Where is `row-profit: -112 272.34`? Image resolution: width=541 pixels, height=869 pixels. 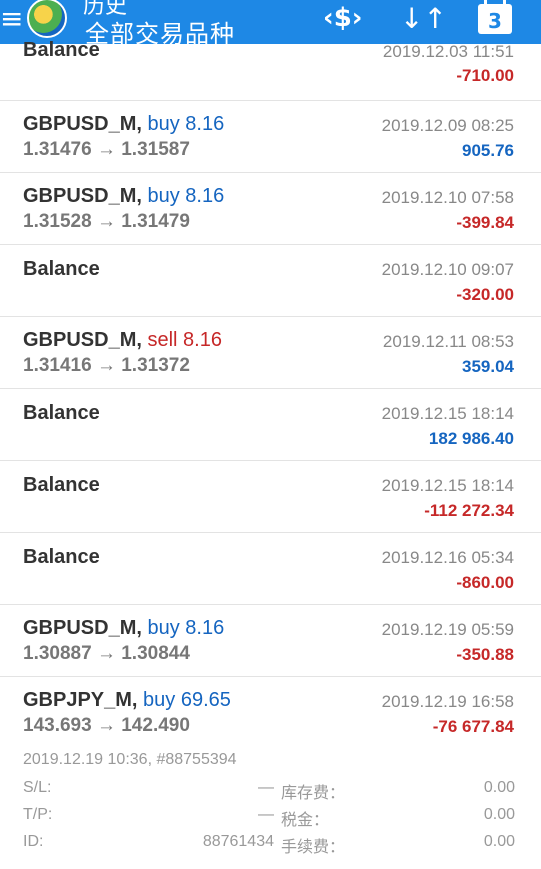 row-profit: -112 272.34 is located at coordinates (469, 510).